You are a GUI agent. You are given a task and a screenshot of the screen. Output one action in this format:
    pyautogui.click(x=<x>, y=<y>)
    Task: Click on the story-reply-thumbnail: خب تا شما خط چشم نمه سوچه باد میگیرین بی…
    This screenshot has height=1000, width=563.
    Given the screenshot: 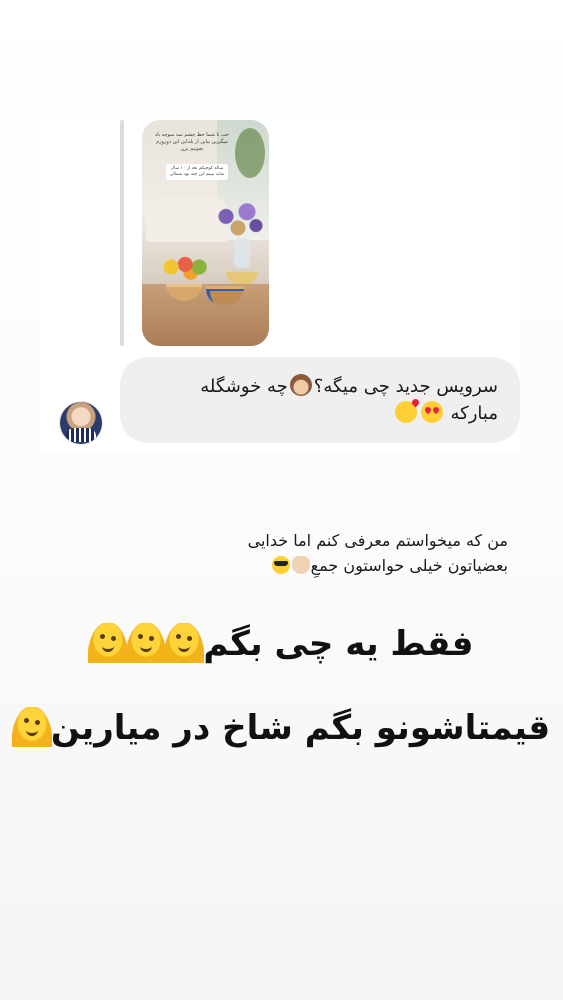 What is the action you would take?
    pyautogui.click(x=205, y=233)
    